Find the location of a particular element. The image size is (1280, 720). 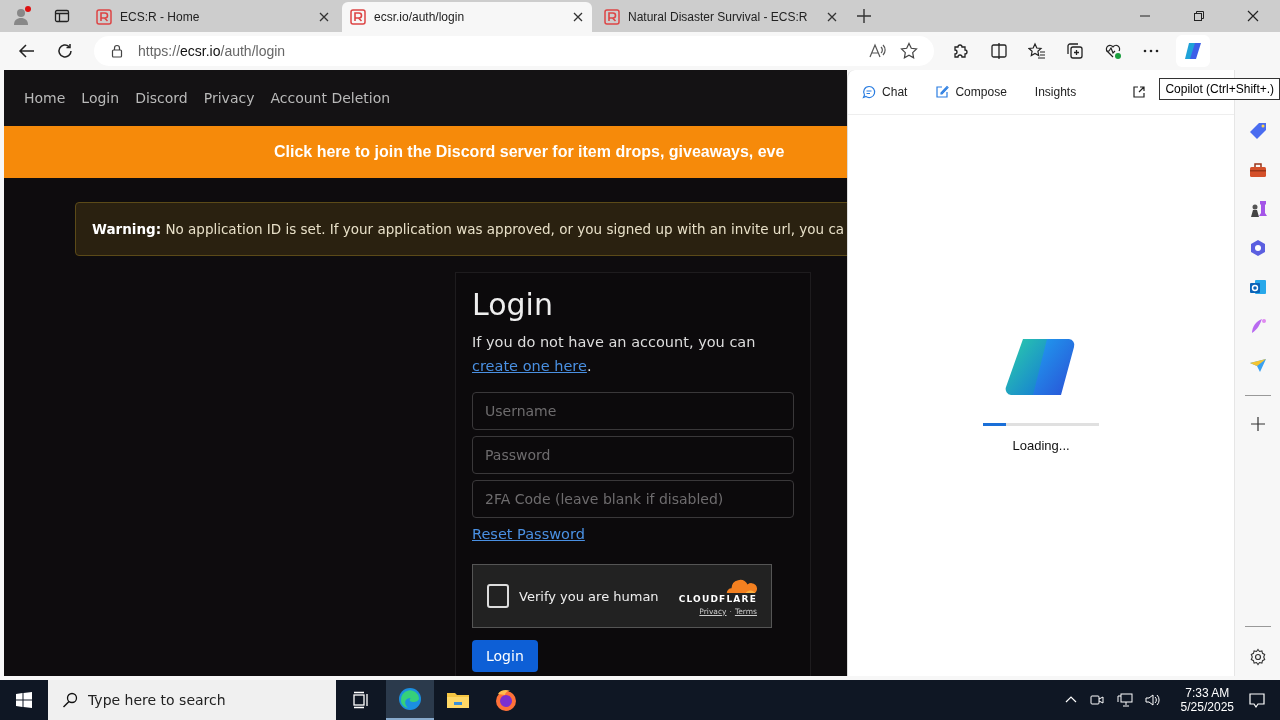

nav-link: Account Deletion is located at coordinates (330, 98).